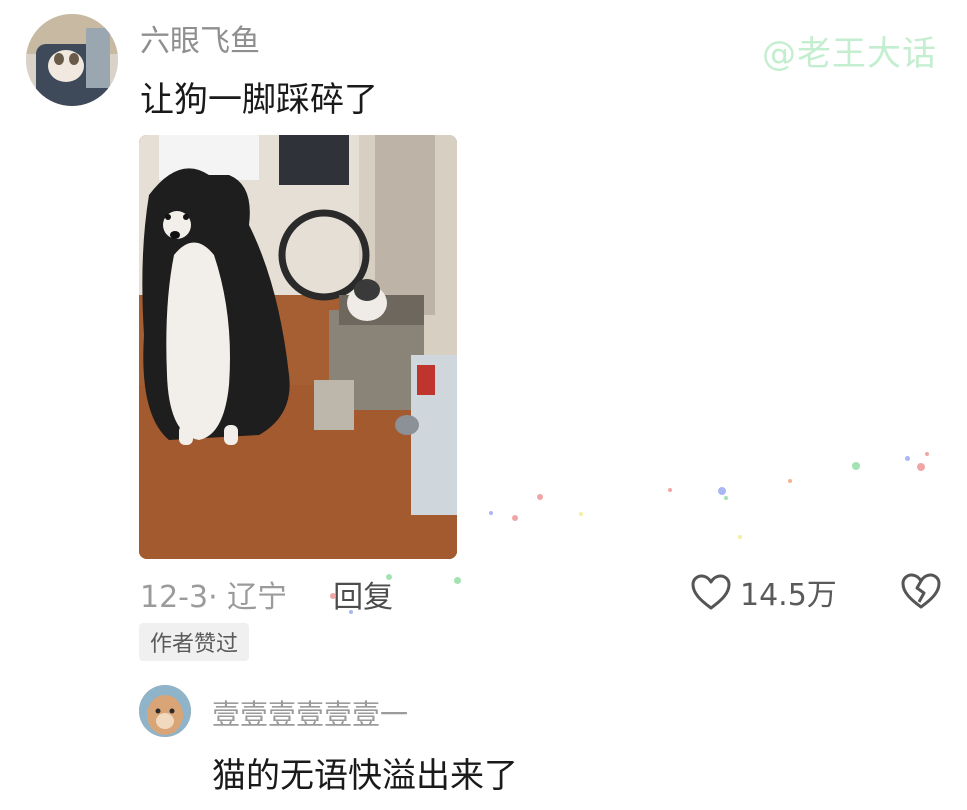 The image size is (967, 810). Describe the element at coordinates (194, 642) in the screenshot. I see `author-liked-badge: 作者赞过` at that location.